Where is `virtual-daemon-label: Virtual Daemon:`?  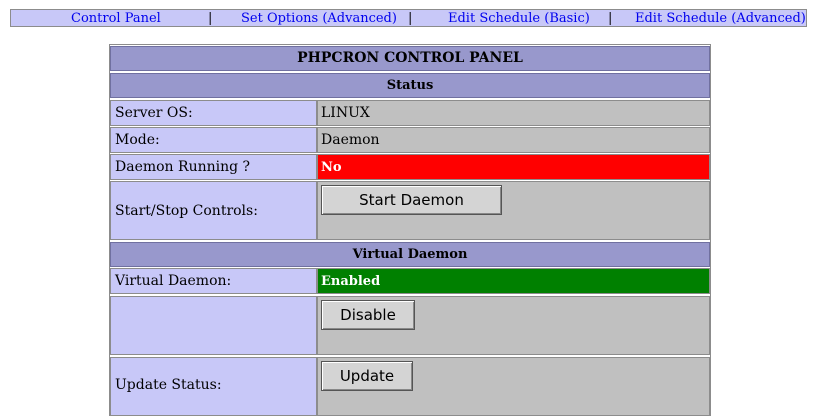 virtual-daemon-label: Virtual Daemon: is located at coordinates (213, 281).